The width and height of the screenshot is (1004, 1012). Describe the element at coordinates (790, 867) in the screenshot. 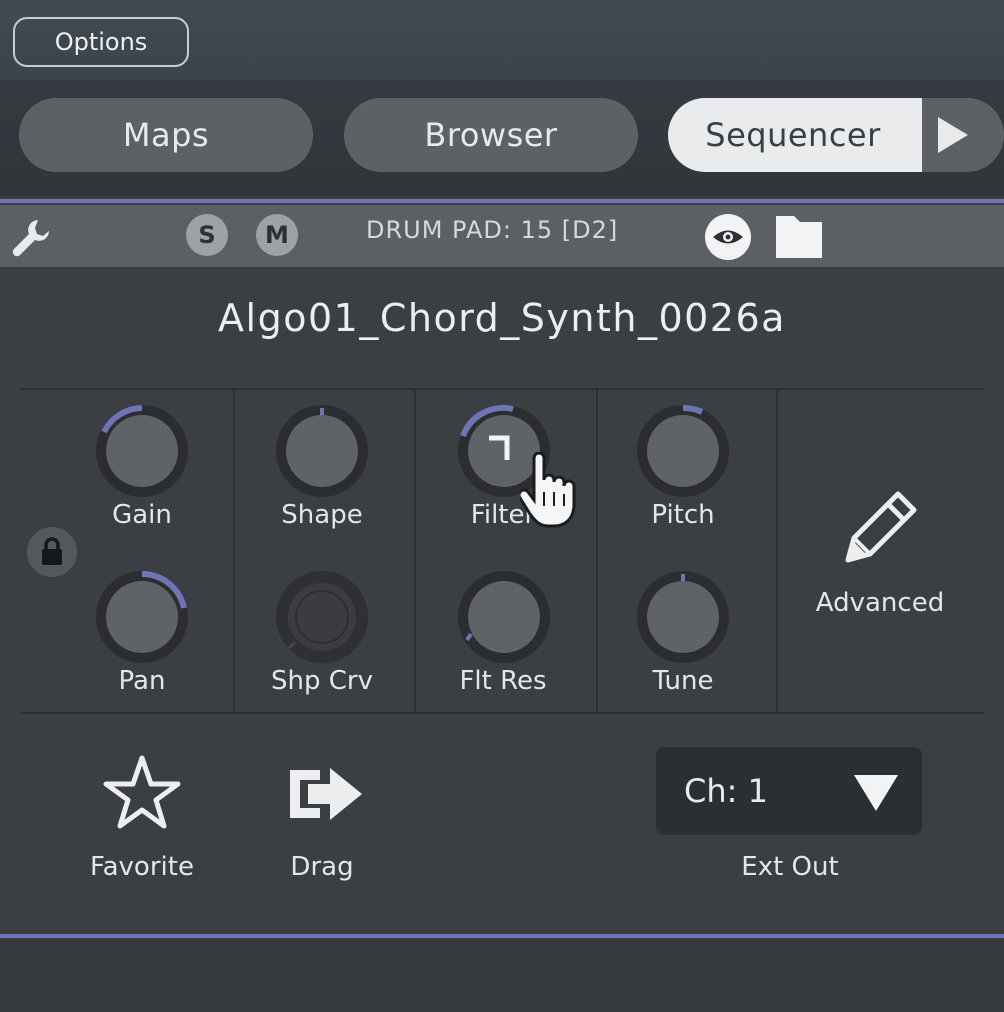

I see `ext-out-label: Ext Out` at that location.